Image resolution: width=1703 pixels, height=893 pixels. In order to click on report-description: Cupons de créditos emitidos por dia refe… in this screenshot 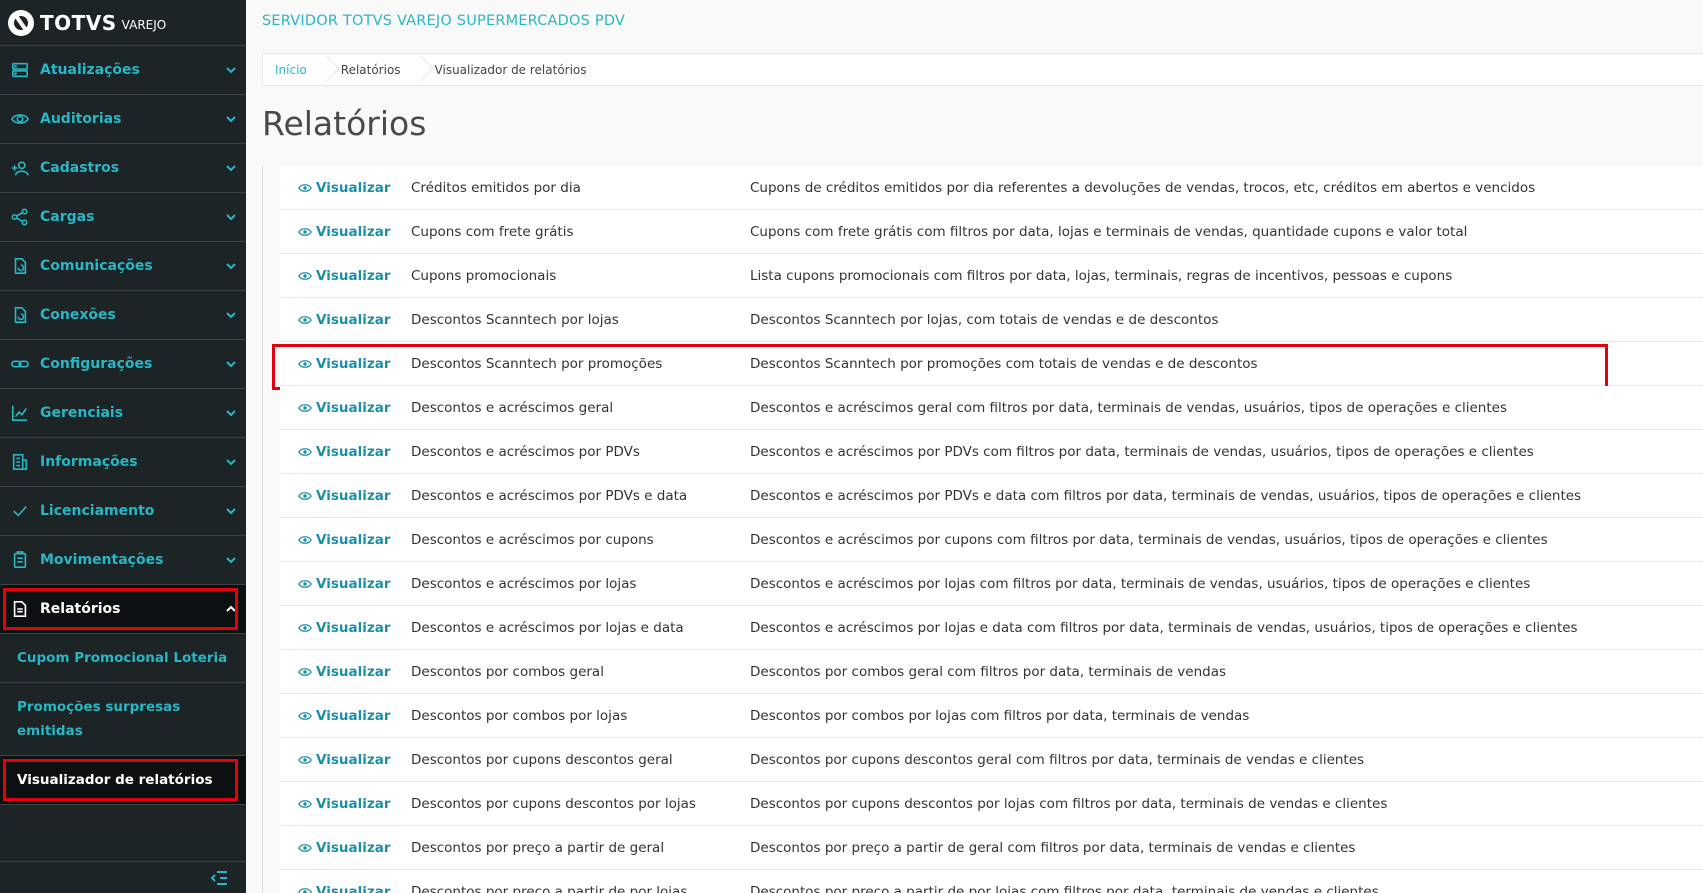, I will do `click(1143, 187)`.